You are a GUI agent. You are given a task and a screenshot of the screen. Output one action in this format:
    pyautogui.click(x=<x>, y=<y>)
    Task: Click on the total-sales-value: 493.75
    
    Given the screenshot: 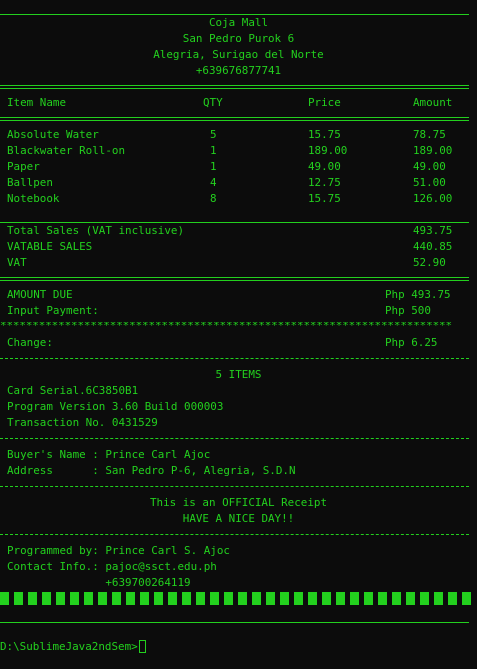 What is the action you would take?
    pyautogui.click(x=433, y=230)
    